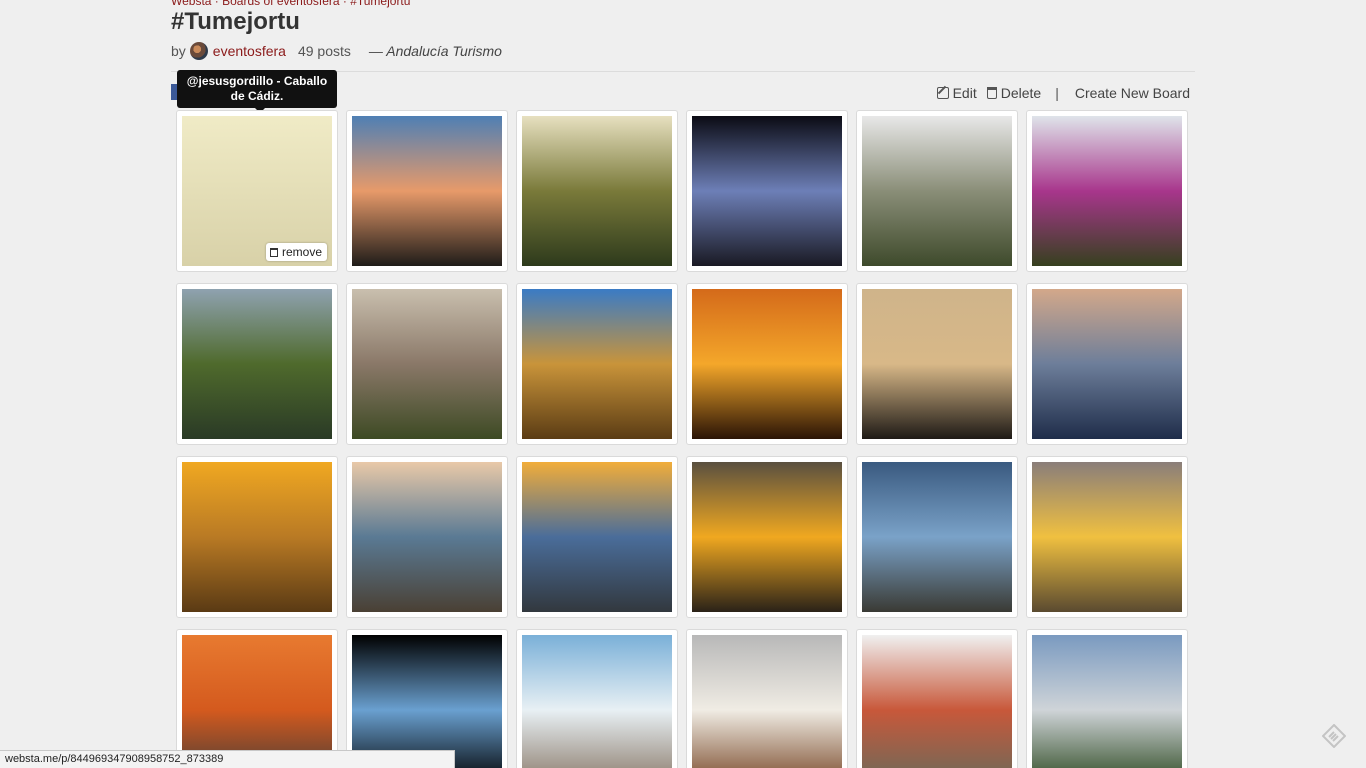 The height and width of the screenshot is (768, 1366). Describe the element at coordinates (198, 51) in the screenshot. I see `avatar` at that location.